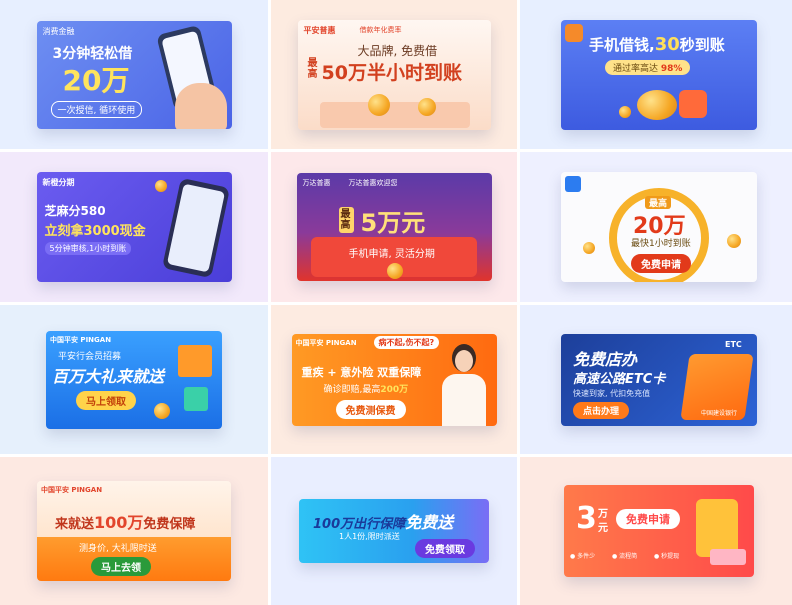 The width and height of the screenshot is (792, 605). I want to click on banner-brand: 万达普惠, so click(316, 183).